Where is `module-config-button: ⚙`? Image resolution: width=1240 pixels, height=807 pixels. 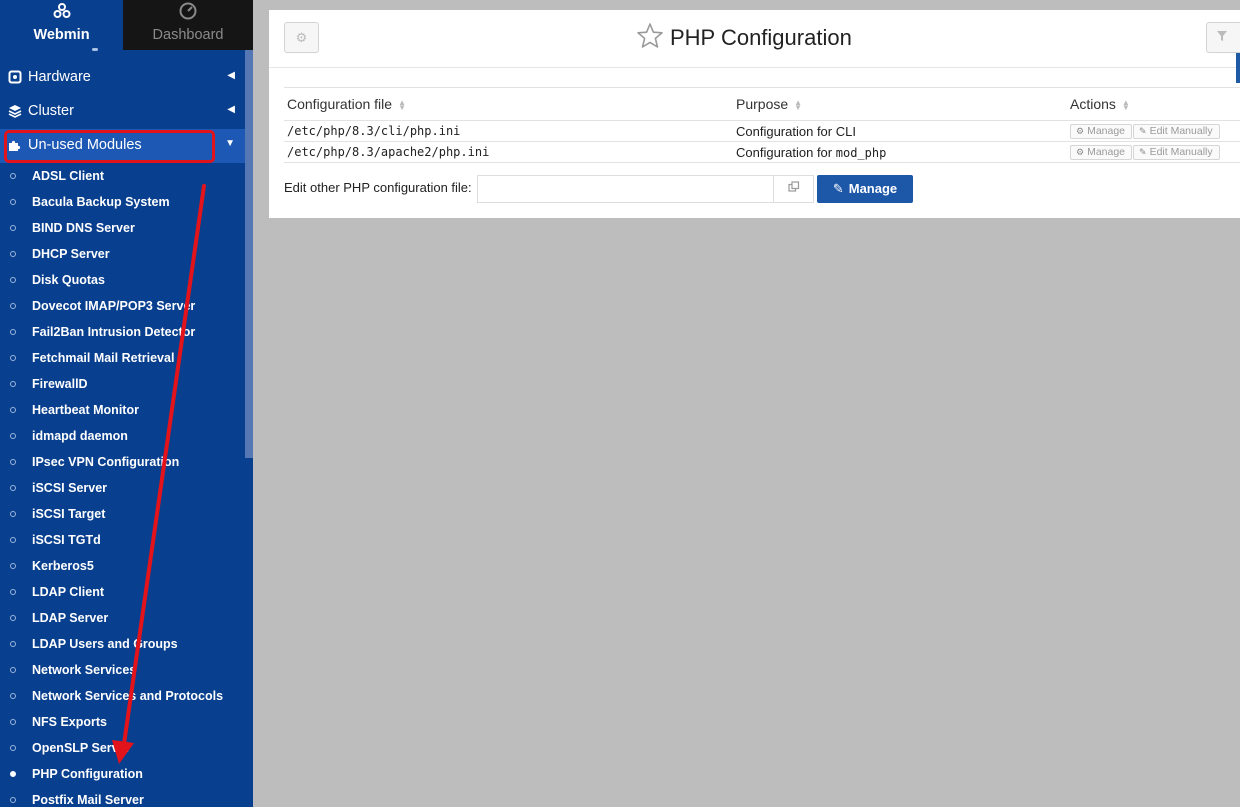
module-config-button: ⚙ is located at coordinates (301, 37).